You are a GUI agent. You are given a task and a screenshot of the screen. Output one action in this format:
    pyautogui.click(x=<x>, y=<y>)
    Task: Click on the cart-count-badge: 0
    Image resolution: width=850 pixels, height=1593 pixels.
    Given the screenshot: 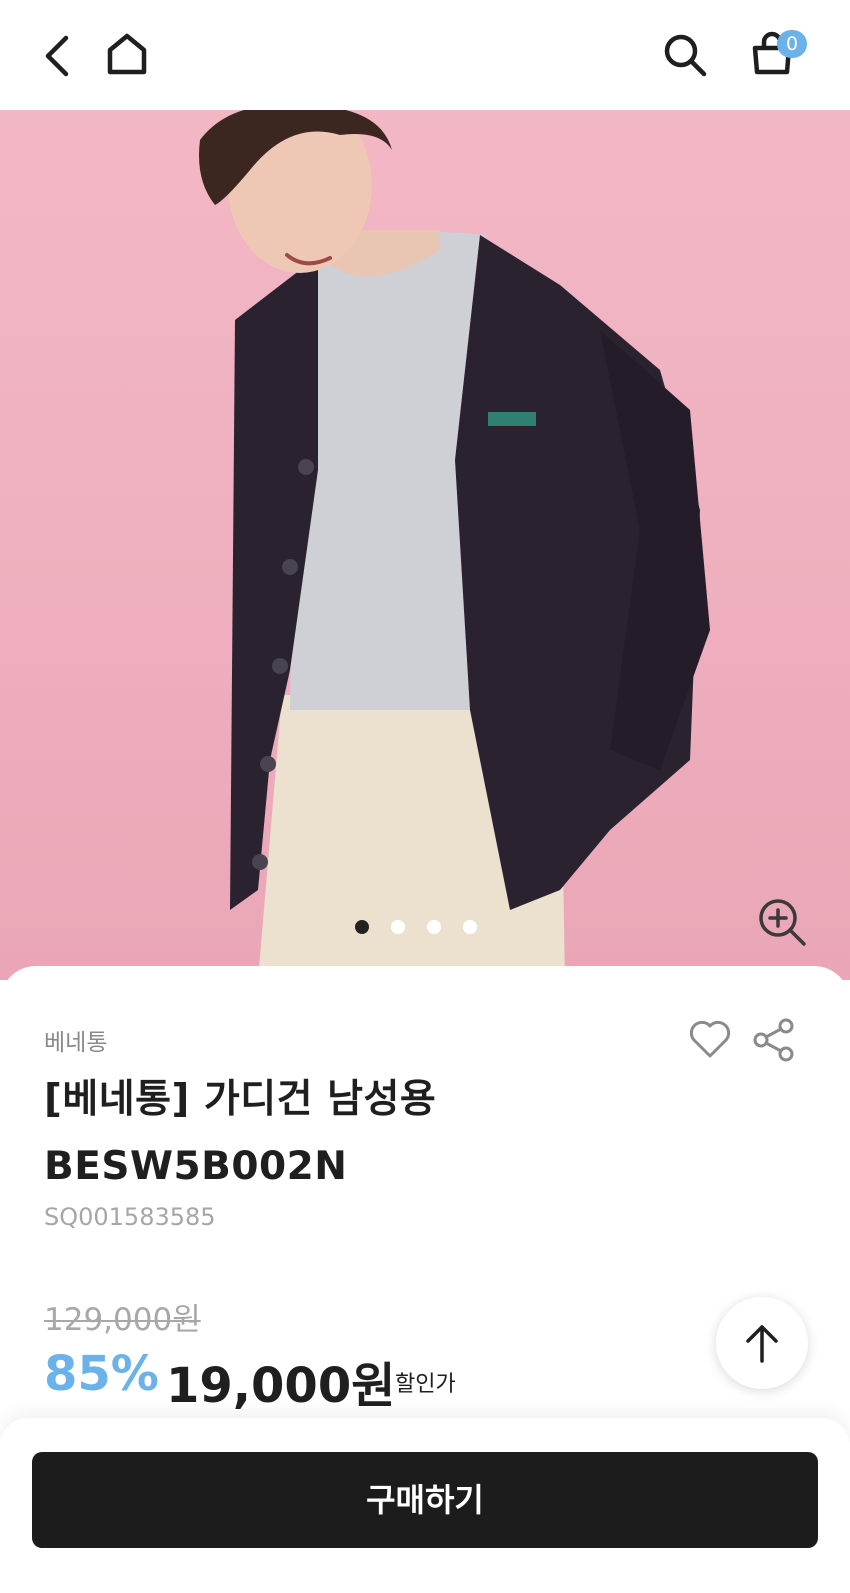 What is the action you would take?
    pyautogui.click(x=792, y=44)
    